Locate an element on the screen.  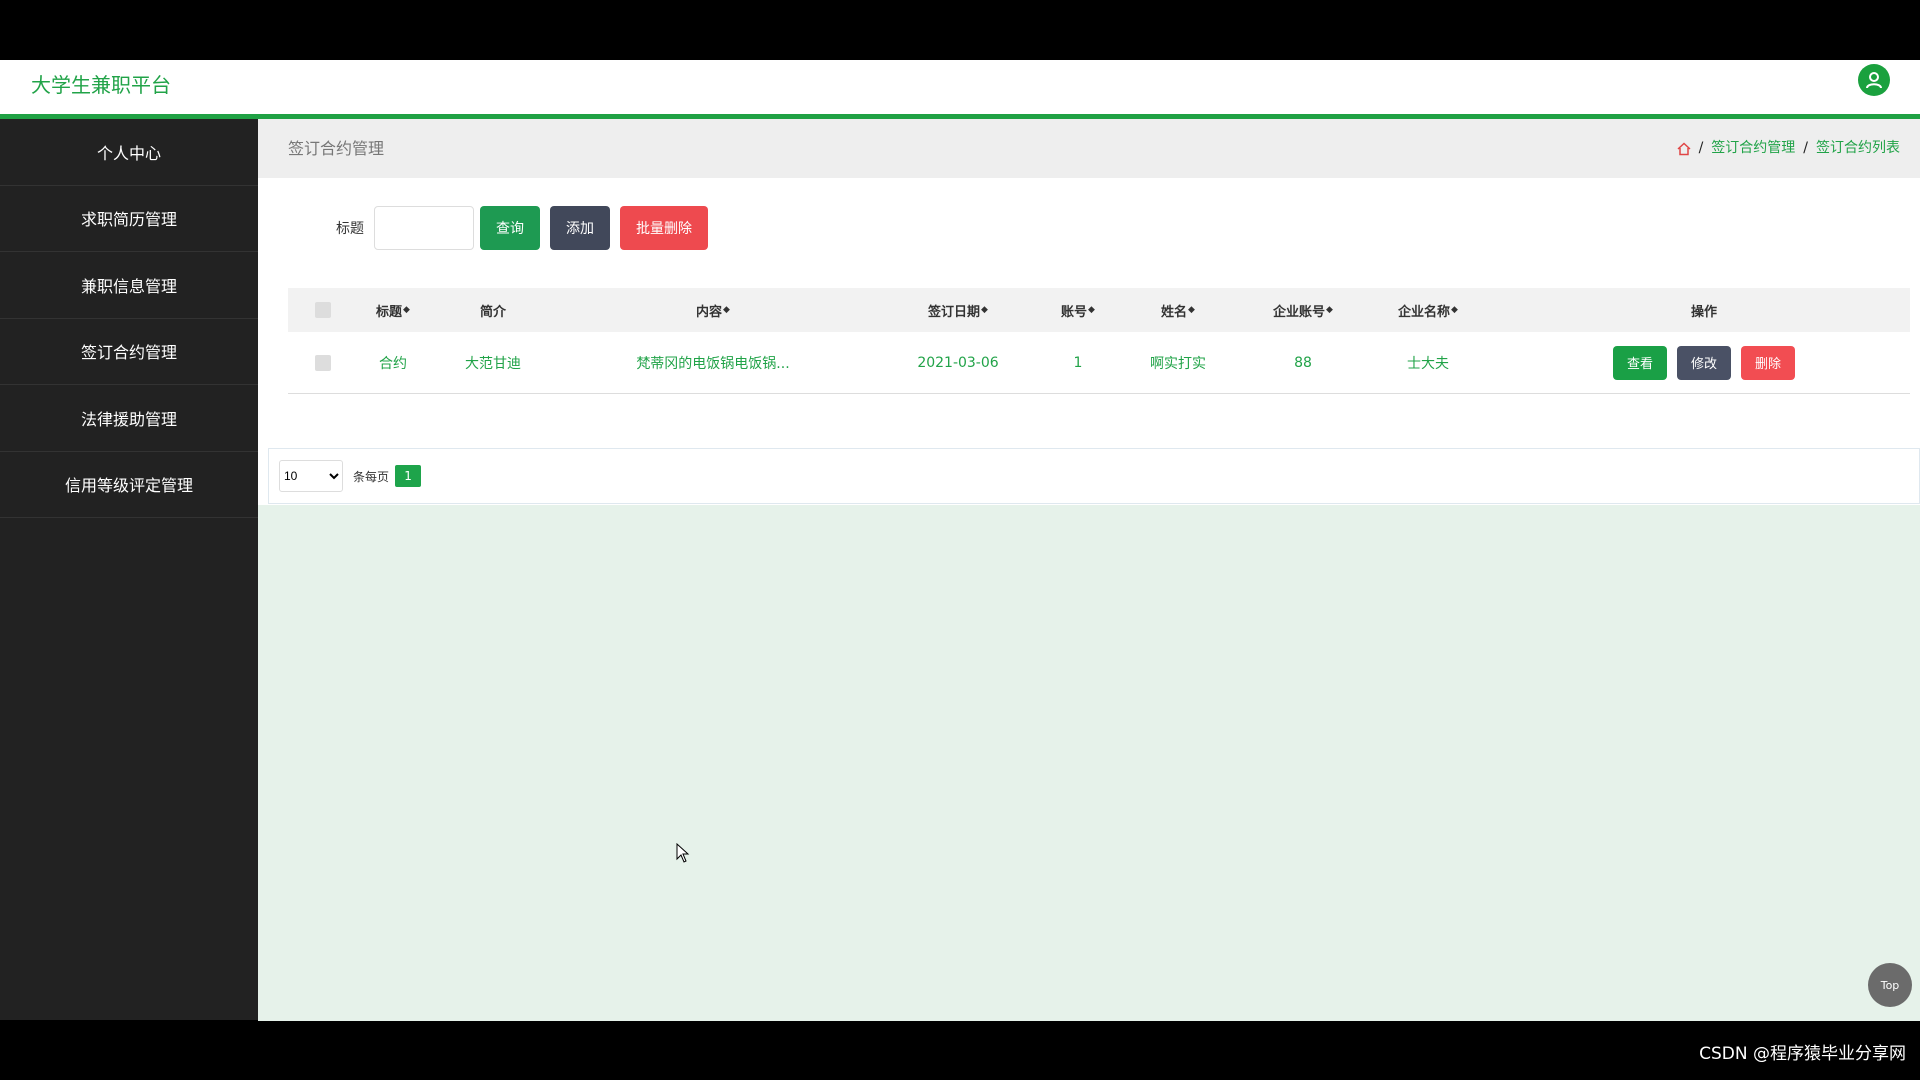
page-number-current: 1 is located at coordinates (408, 476).